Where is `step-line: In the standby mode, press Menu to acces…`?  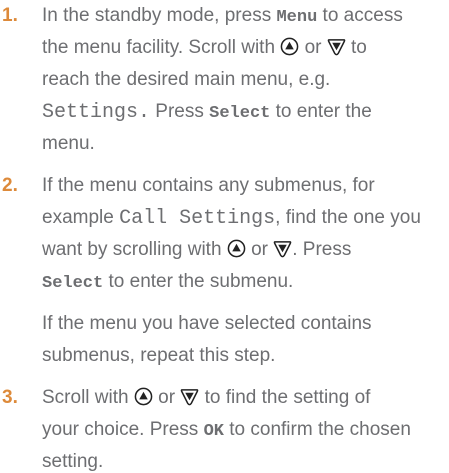 step-line: In the standby mode, press Menu to acces… is located at coordinates (222, 16).